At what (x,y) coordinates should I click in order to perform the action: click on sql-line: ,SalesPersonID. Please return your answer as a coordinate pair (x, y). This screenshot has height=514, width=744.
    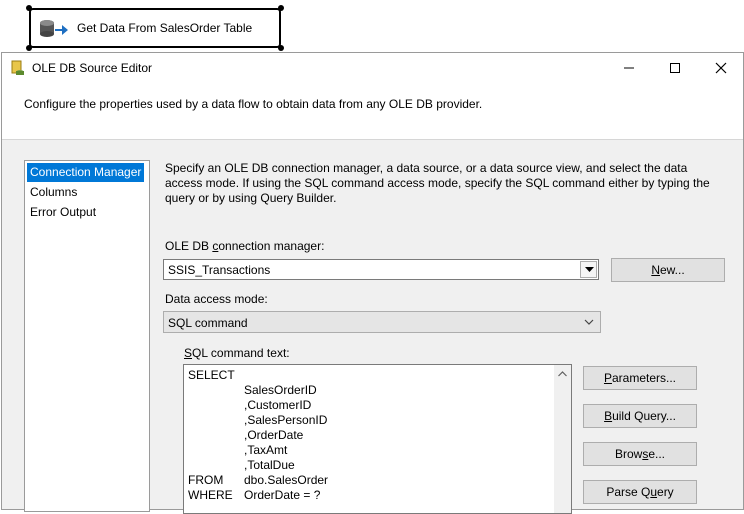
    Looking at the image, I should click on (286, 420).